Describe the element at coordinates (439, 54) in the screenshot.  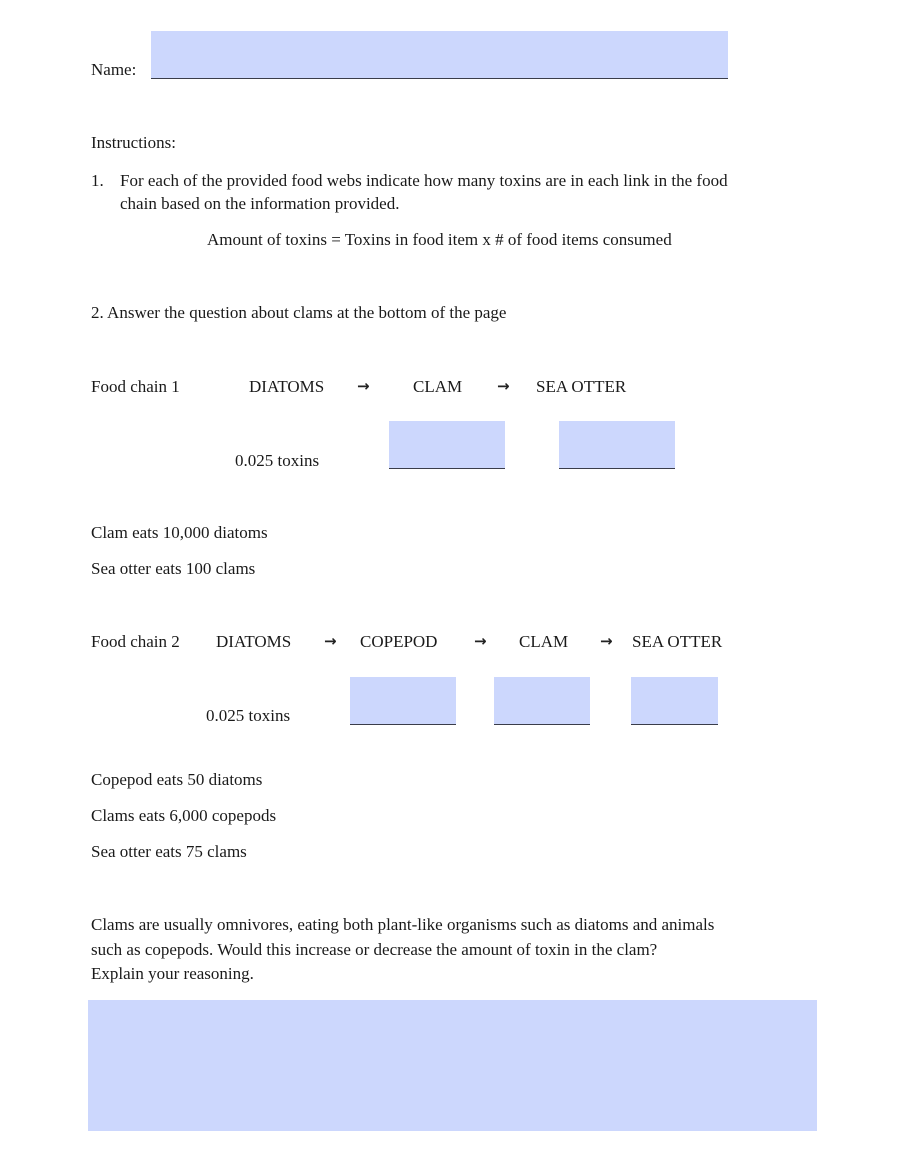
I see `name-input` at that location.